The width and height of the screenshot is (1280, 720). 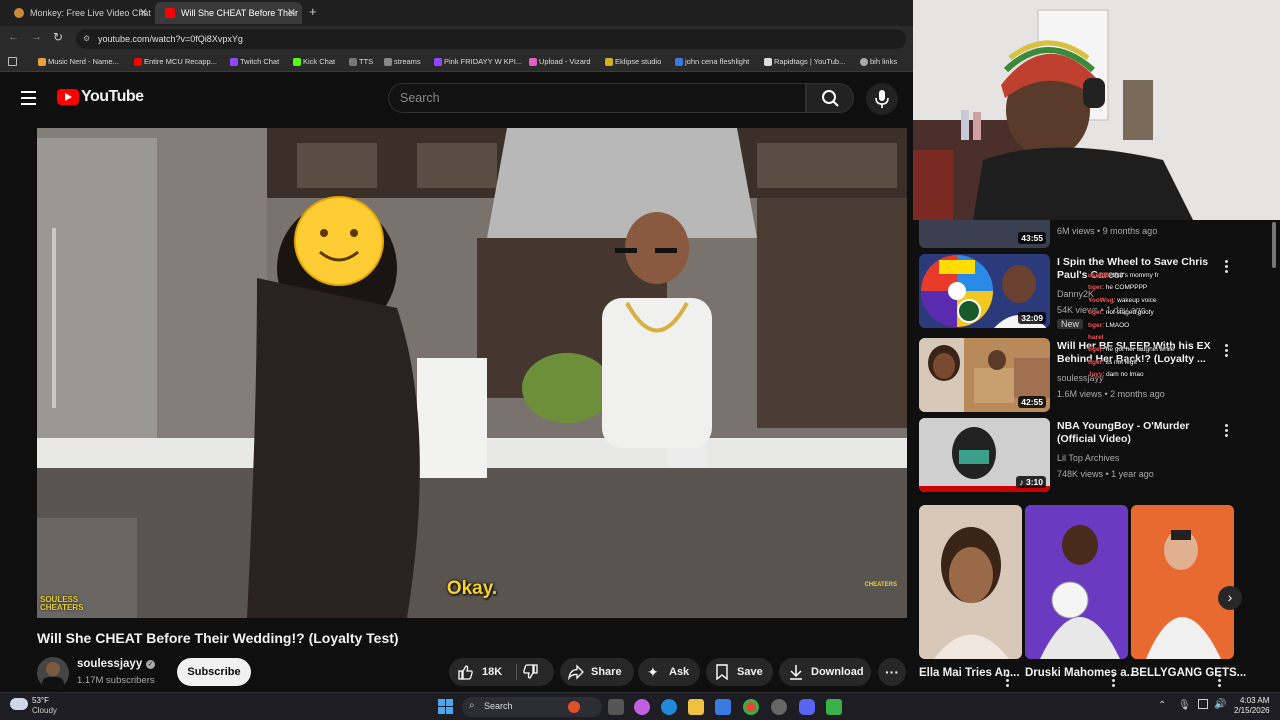 What do you see at coordinates (109, 664) in the screenshot?
I see `channel-name: soulessjayy` at bounding box center [109, 664].